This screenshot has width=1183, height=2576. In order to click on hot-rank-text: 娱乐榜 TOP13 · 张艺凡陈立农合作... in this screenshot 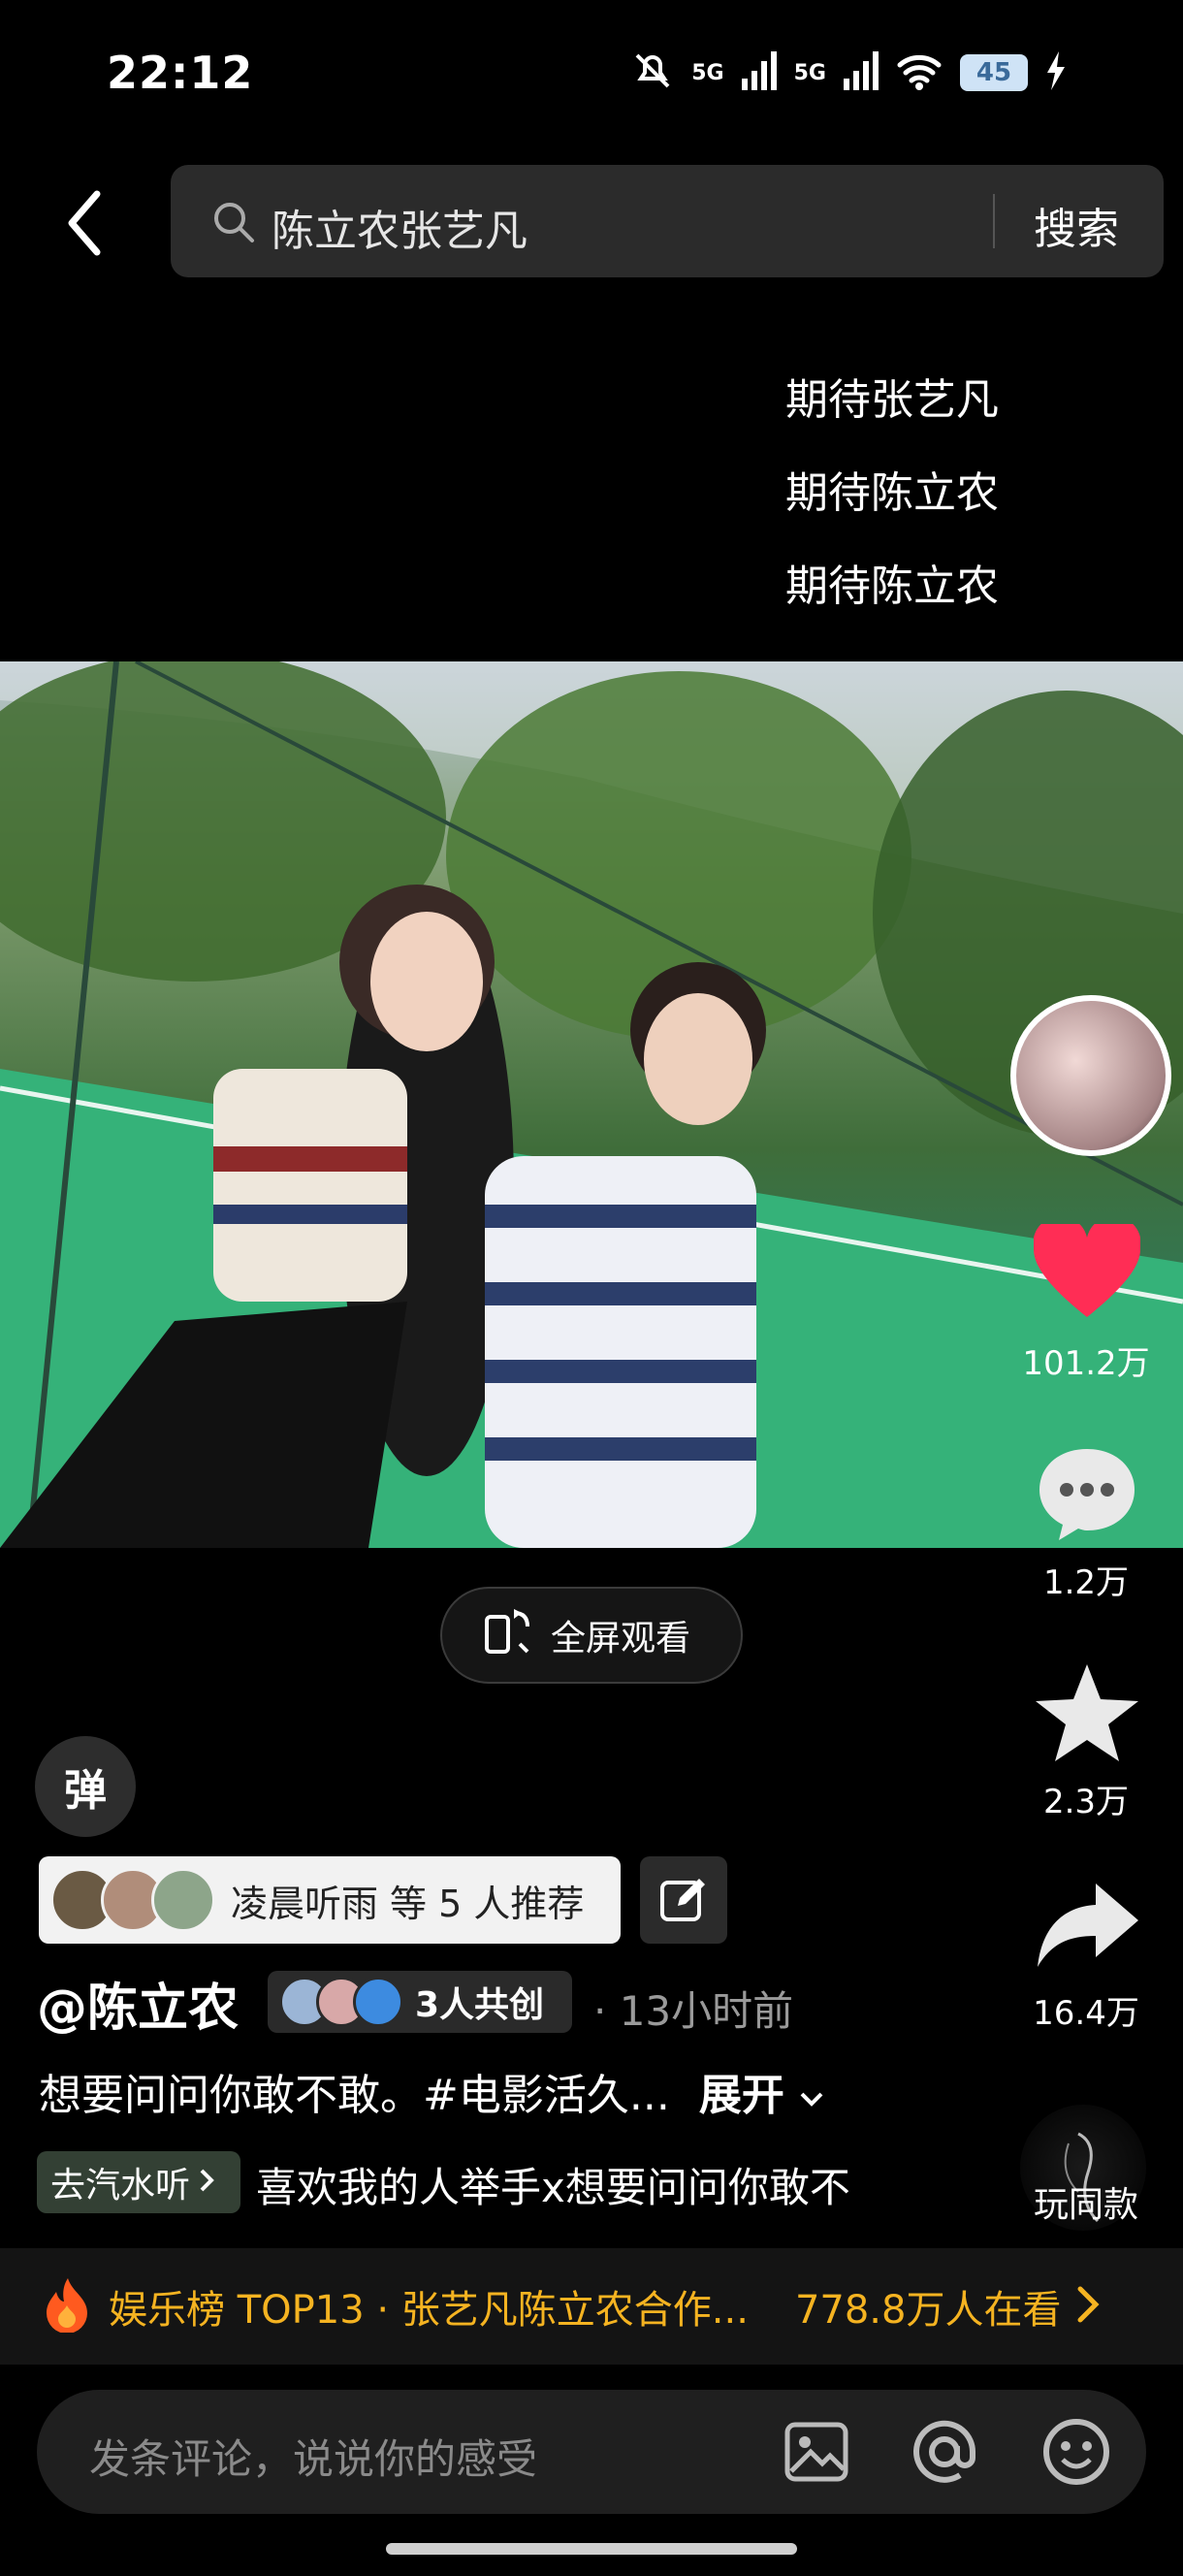, I will do `click(429, 2310)`.